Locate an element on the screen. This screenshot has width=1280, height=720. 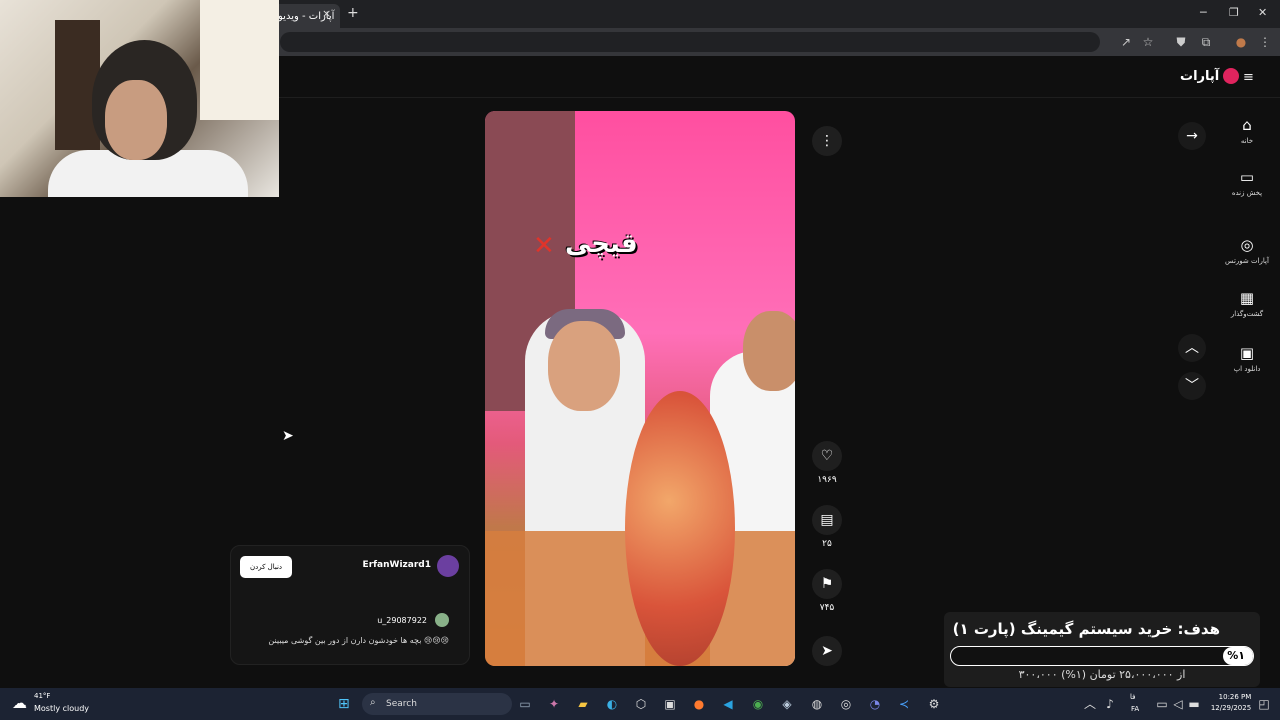
app-icon: ◍ is located at coordinates (817, 704).